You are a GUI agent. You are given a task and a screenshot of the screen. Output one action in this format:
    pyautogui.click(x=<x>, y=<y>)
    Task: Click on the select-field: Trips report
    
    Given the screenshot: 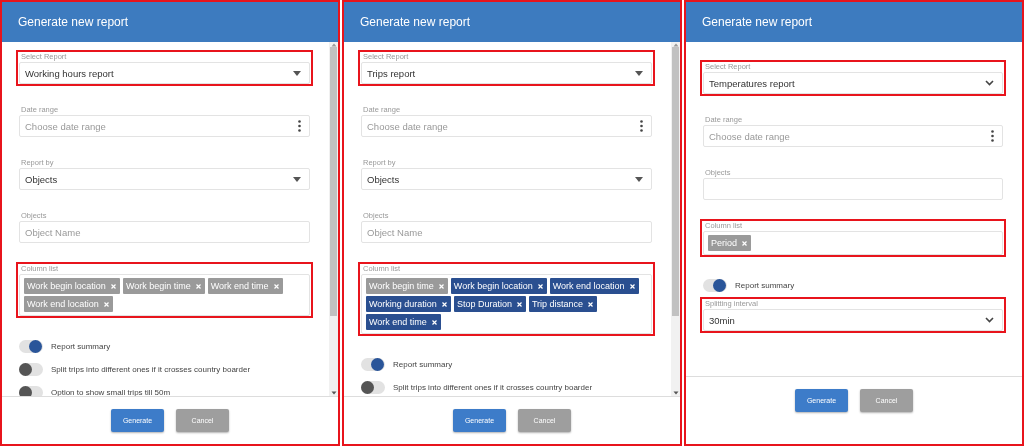 What is the action you would take?
    pyautogui.click(x=506, y=73)
    